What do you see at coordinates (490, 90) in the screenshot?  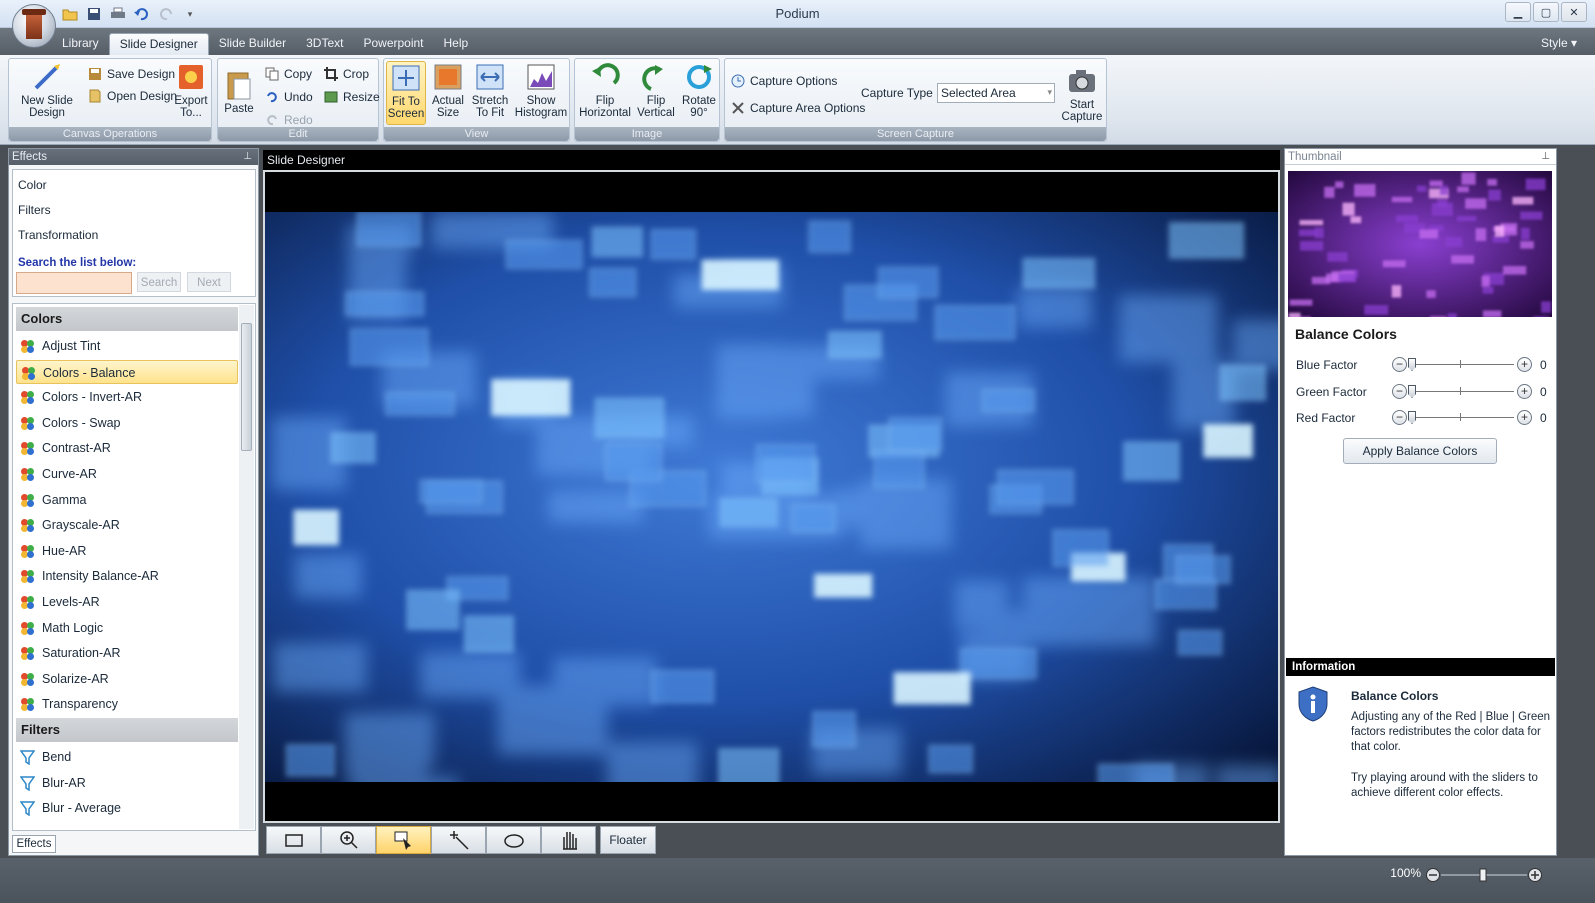 I see `stretch-to-fit-button: Stretch To Fit` at bounding box center [490, 90].